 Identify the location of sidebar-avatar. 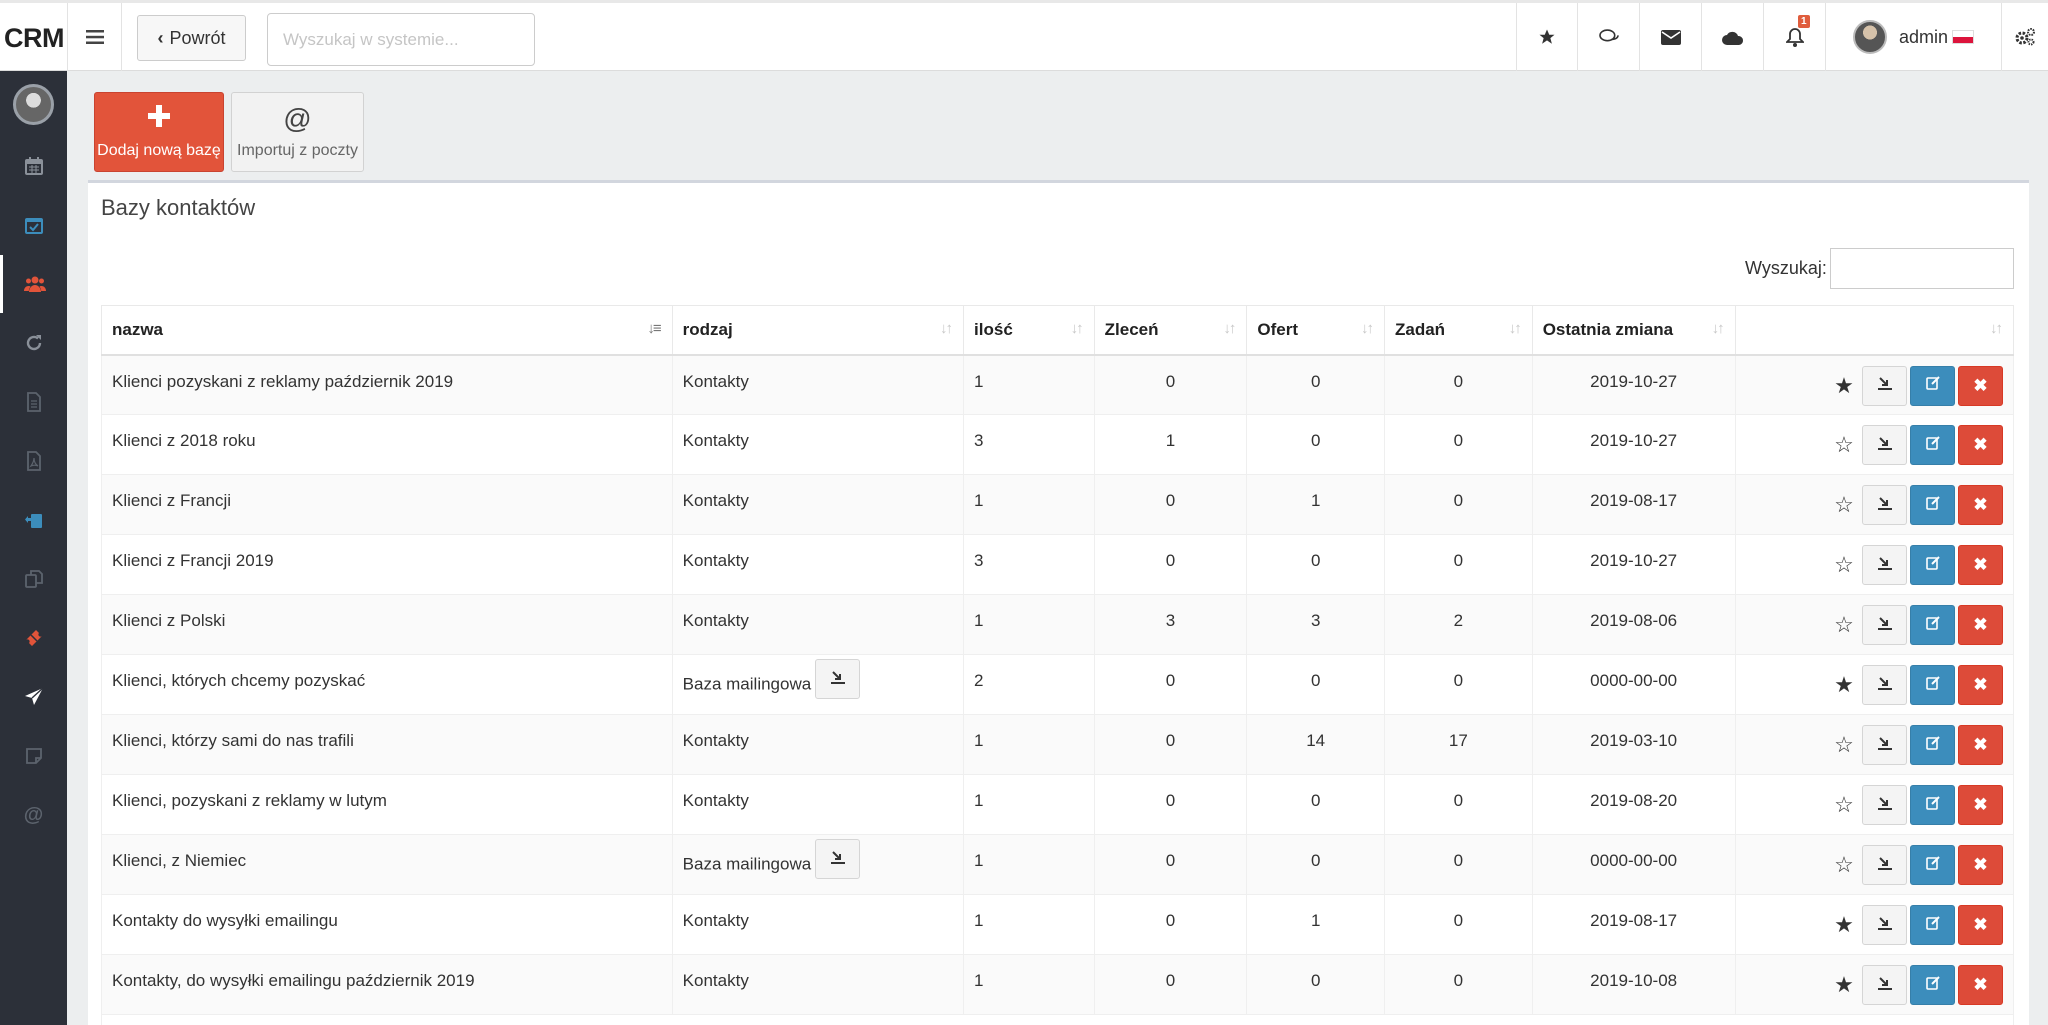
(33, 104).